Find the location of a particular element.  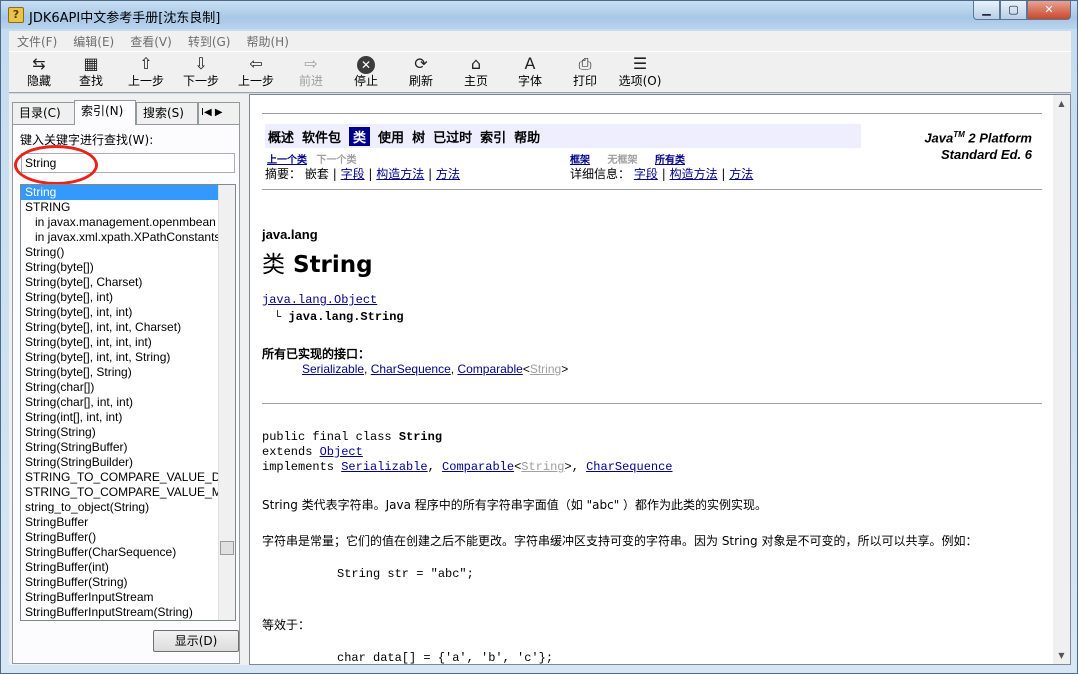

charsequence-link: CharSequence is located at coordinates (411, 369).